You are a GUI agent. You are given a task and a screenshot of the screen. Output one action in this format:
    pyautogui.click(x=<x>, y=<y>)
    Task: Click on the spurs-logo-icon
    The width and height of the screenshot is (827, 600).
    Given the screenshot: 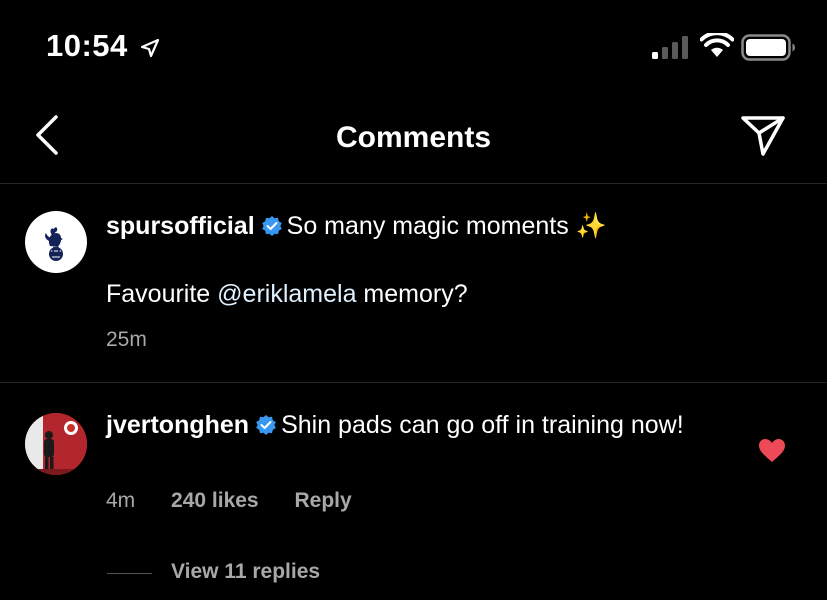 What is the action you would take?
    pyautogui.click(x=54, y=244)
    